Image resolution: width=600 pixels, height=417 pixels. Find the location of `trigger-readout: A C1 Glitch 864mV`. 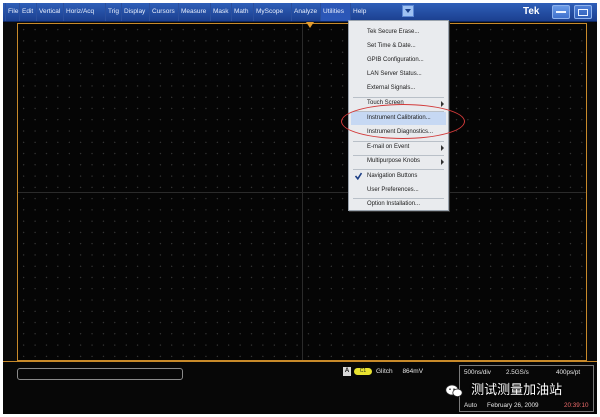

trigger-readout: A C1 Glitch 864mV is located at coordinates (400, 388).